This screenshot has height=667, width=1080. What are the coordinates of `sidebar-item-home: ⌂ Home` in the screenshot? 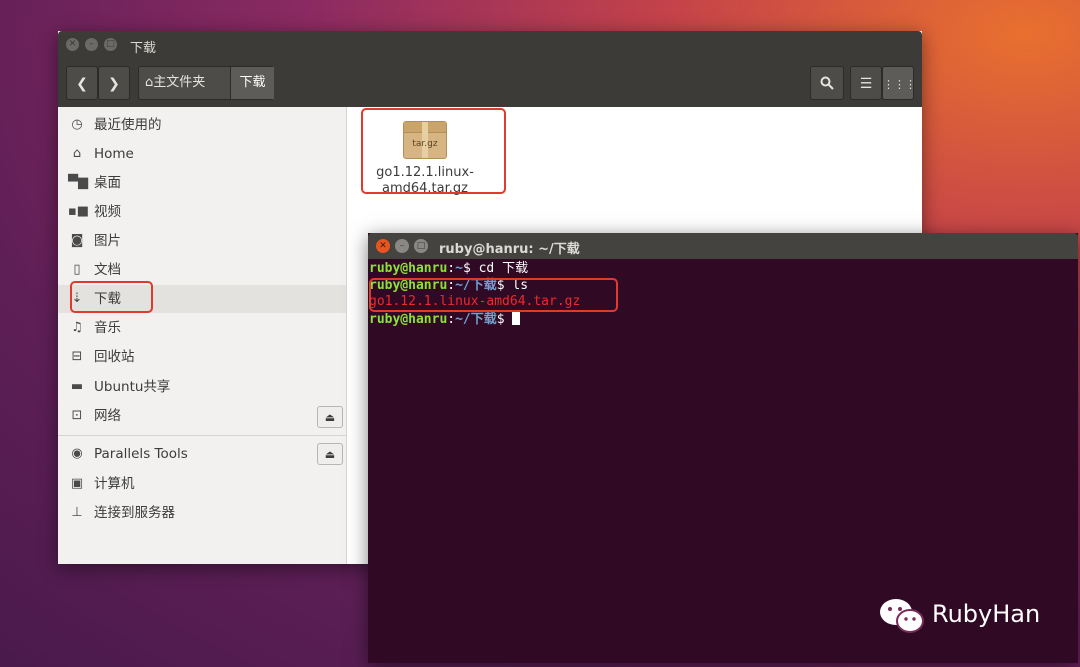 It's located at (202, 154).